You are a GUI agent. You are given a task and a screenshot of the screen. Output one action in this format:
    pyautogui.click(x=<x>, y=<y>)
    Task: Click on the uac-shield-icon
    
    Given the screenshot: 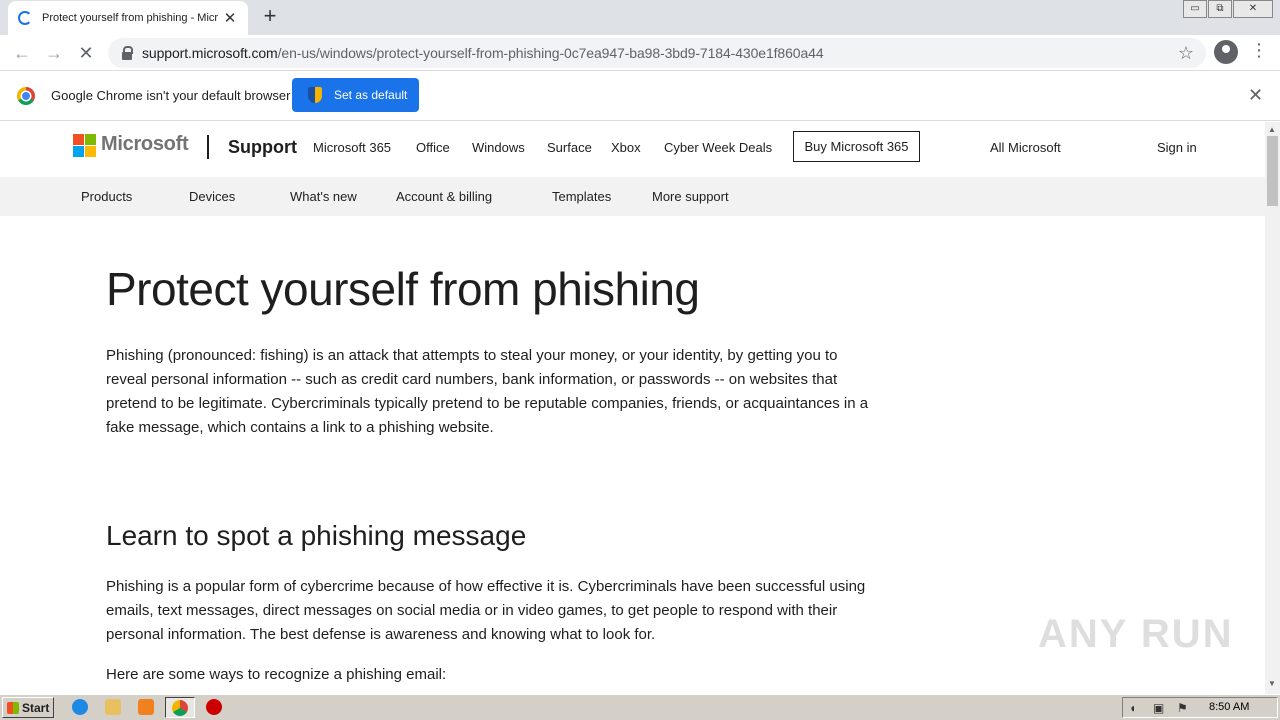 What is the action you would take?
    pyautogui.click(x=315, y=95)
    